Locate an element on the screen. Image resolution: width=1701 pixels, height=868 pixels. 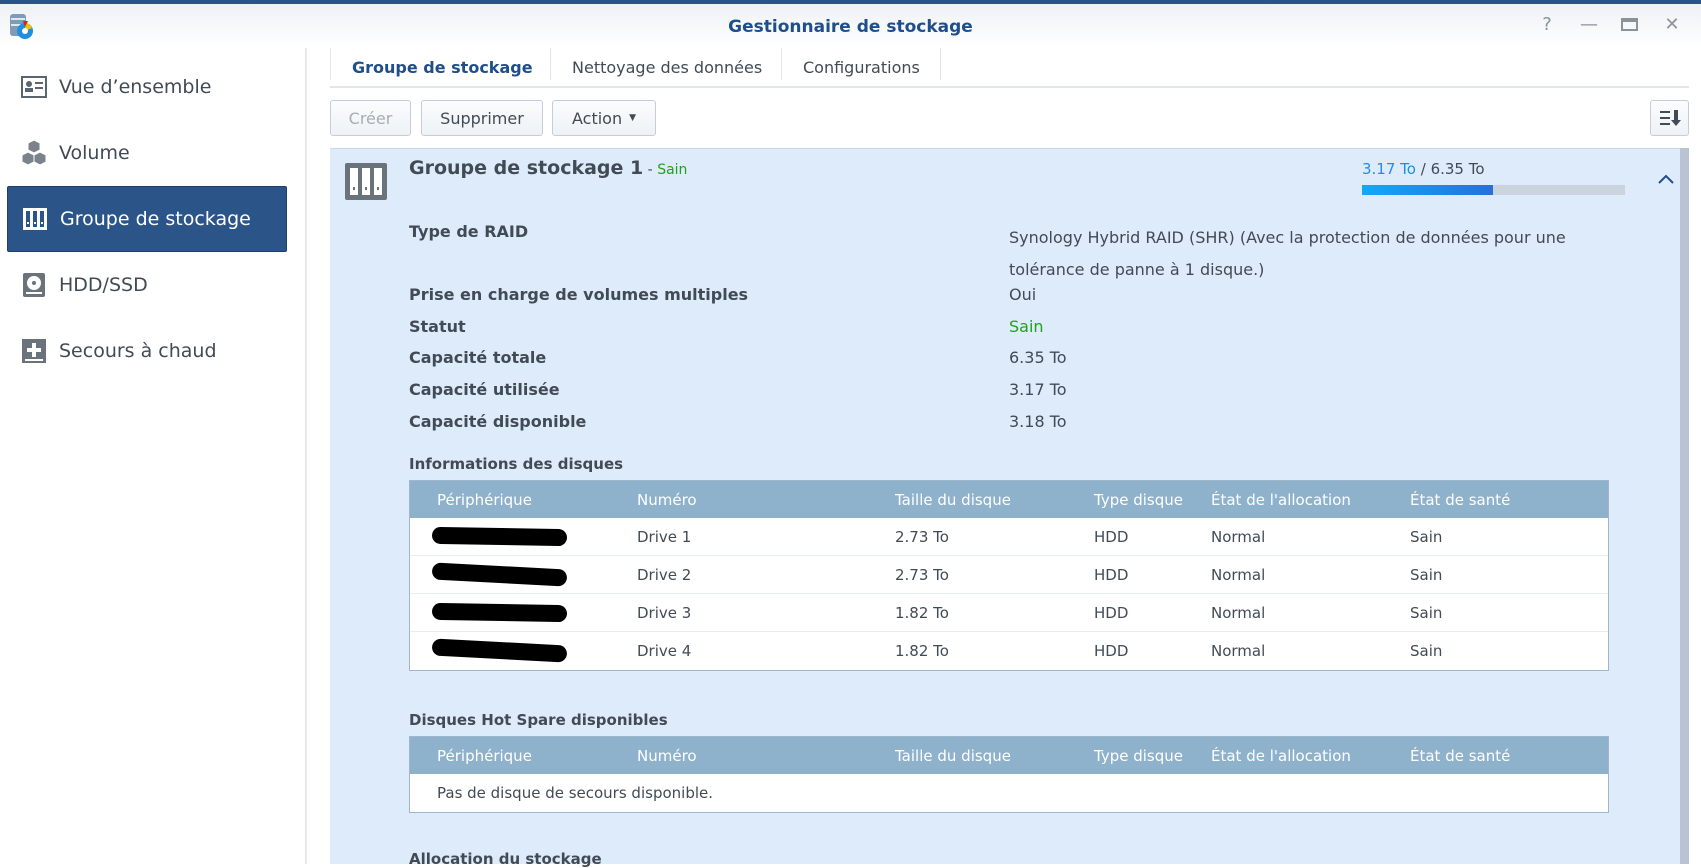
sidebar-item-hdd-ssd: HDD/SSD is located at coordinates (147, 285).